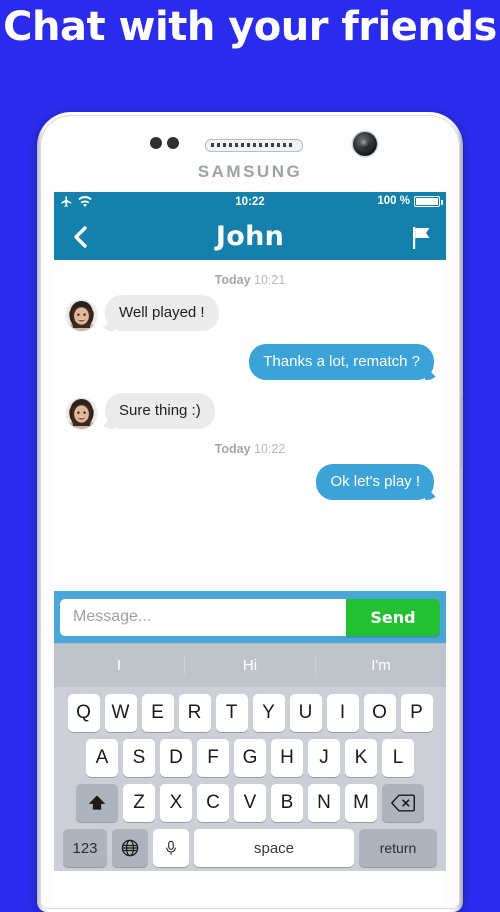  What do you see at coordinates (270, 449) in the screenshot?
I see `date-separator-time: 10:22` at bounding box center [270, 449].